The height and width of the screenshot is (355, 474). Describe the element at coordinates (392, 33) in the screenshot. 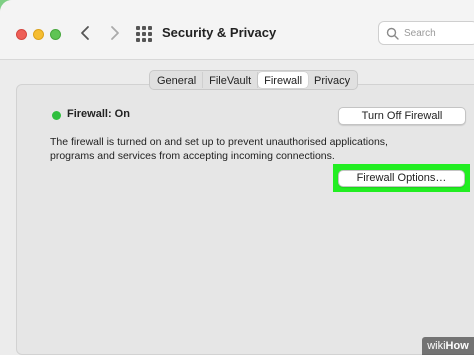

I see `search-icon` at that location.